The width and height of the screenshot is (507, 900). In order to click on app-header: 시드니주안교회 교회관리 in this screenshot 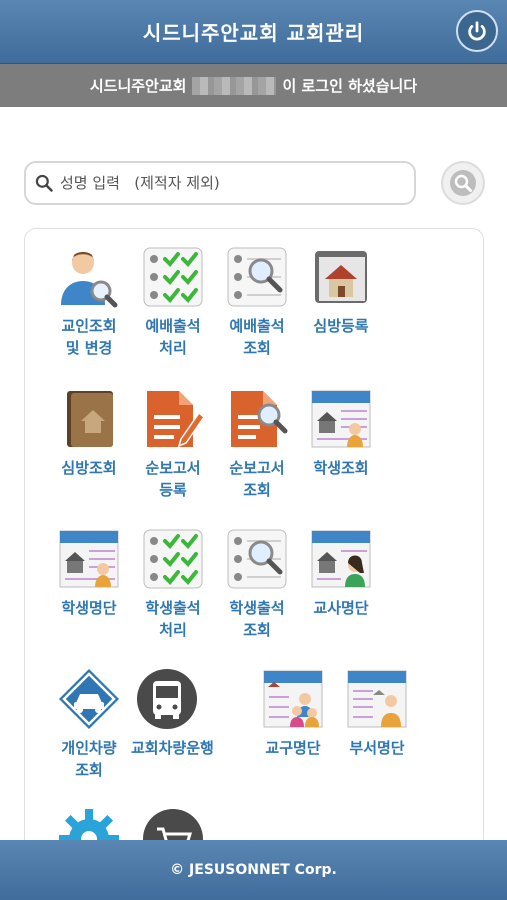, I will do `click(253, 32)`.